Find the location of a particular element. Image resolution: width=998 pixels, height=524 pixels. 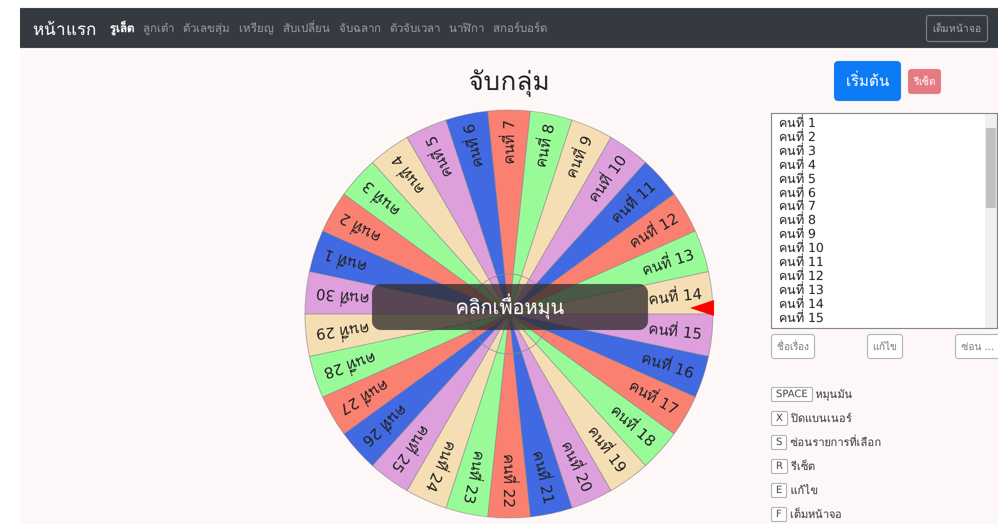

shortcut-label: แก้ไข is located at coordinates (804, 491).